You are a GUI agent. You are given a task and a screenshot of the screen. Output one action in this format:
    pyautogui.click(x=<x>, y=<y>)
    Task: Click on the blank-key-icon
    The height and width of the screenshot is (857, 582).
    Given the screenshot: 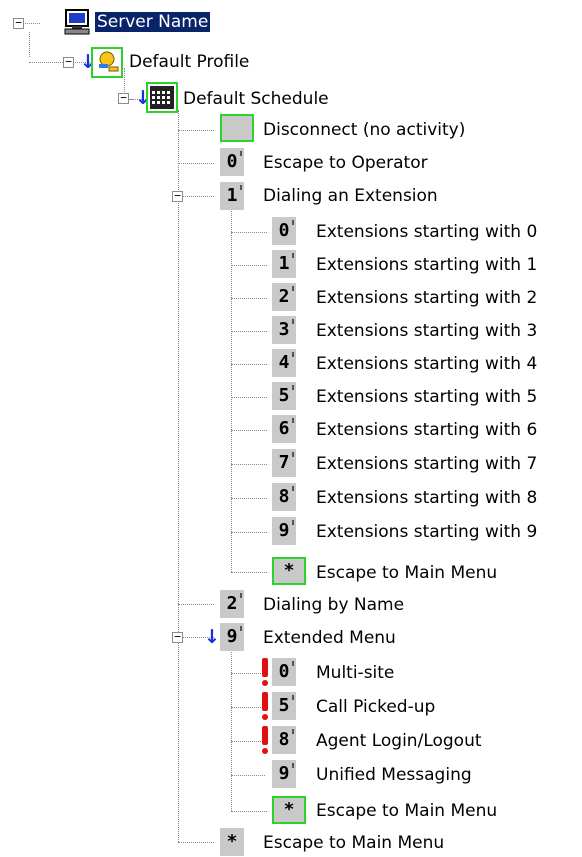 What is the action you would take?
    pyautogui.click(x=237, y=128)
    